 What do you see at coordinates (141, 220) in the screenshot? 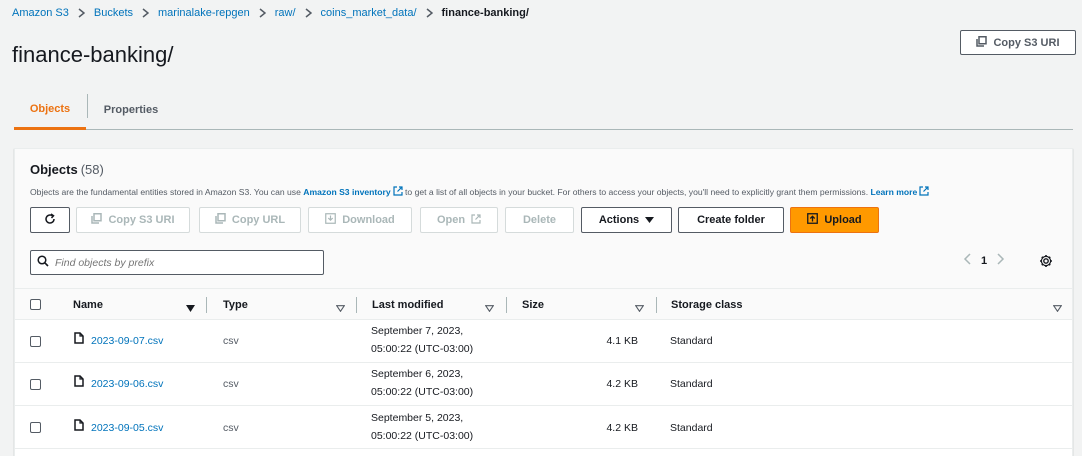
I see `copy-s3-uri-toolbar-label: Copy S3 URI` at bounding box center [141, 220].